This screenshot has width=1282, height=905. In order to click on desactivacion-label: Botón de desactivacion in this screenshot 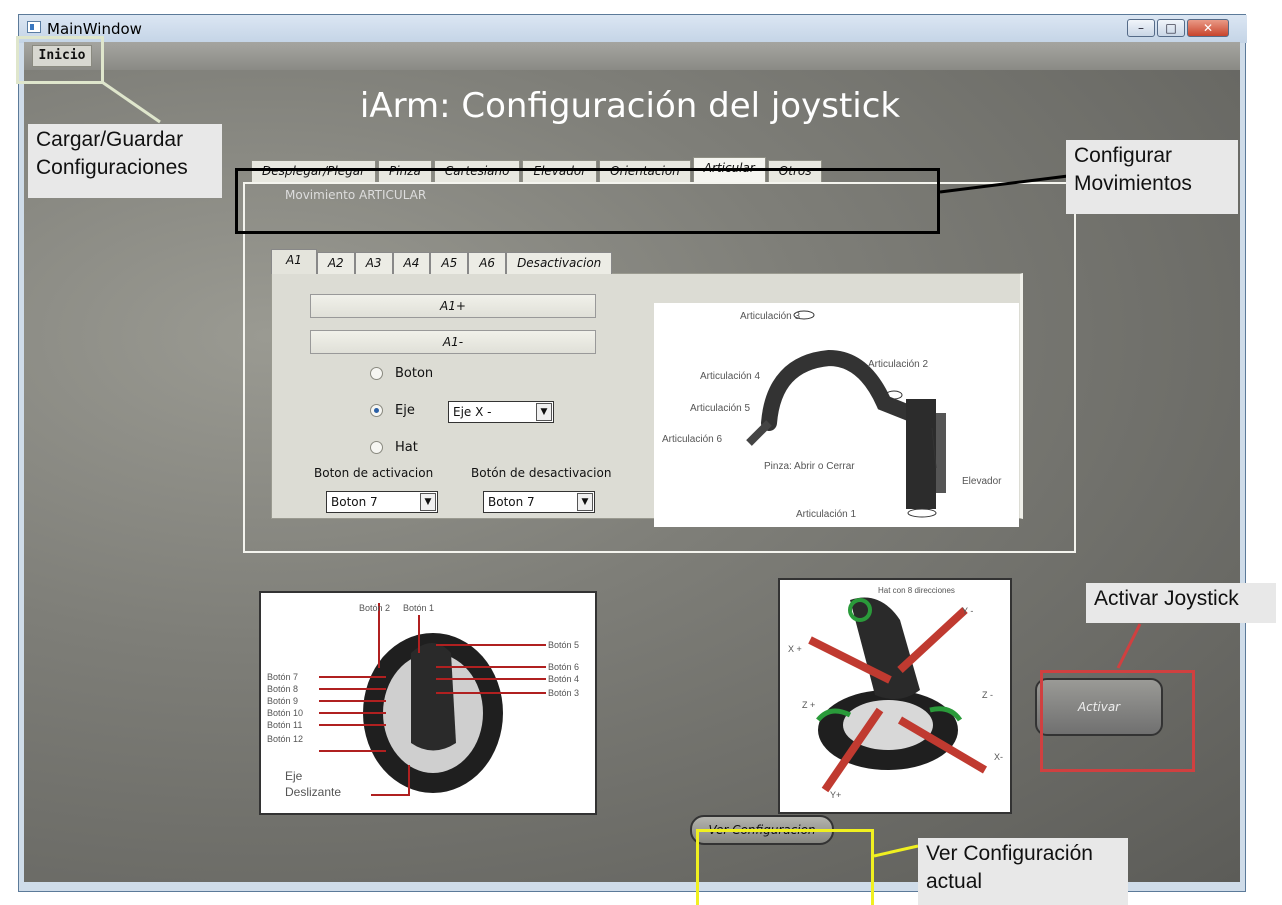, I will do `click(541, 473)`.